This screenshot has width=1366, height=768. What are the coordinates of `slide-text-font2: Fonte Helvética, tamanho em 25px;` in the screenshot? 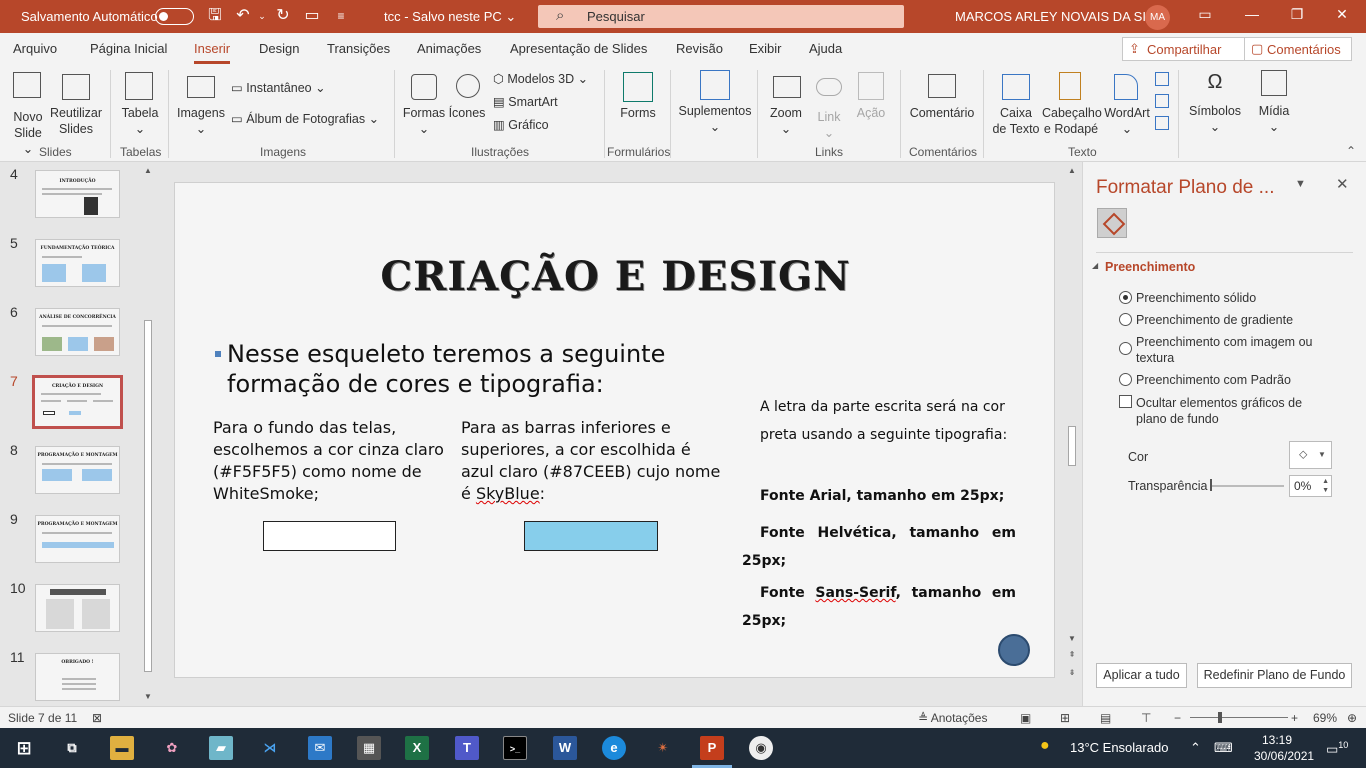 It's located at (879, 547).